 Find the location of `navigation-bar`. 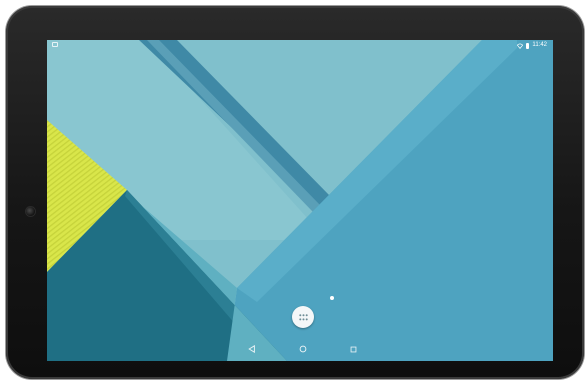

navigation-bar is located at coordinates (300, 349).